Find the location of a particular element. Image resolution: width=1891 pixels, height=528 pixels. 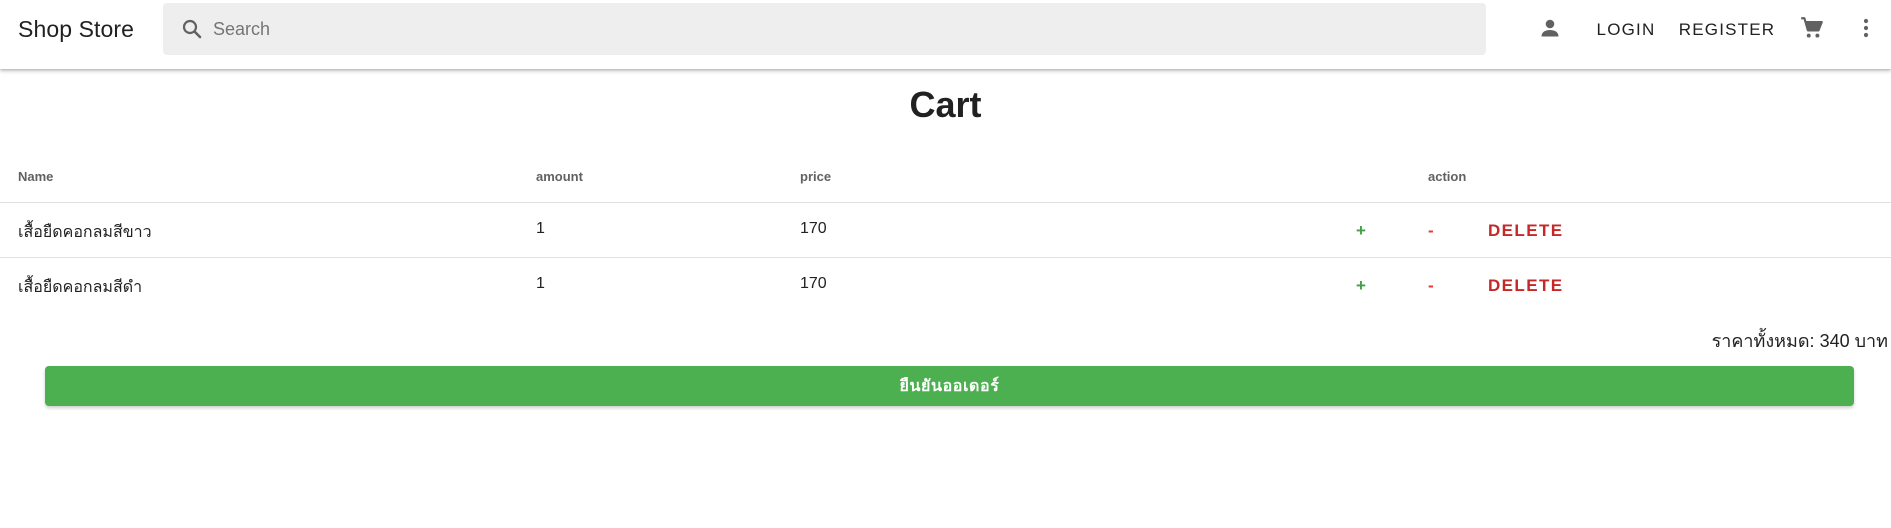

table-row: เสื้อยืดคอกลมสีขาว 1 170 + - DELETE is located at coordinates (945, 230).